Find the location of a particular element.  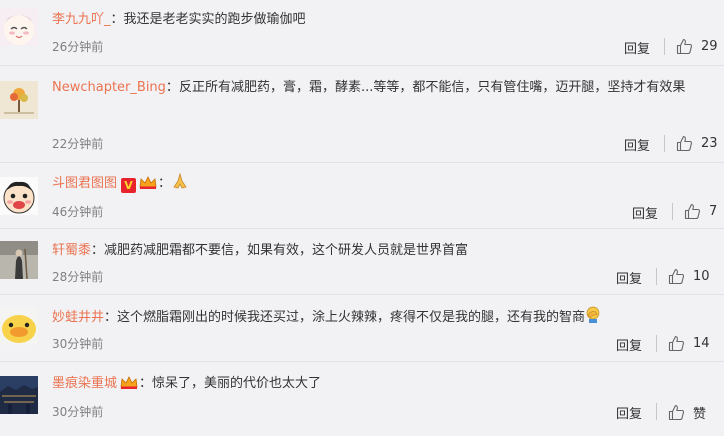

like-button: 7 is located at coordinates (700, 211).